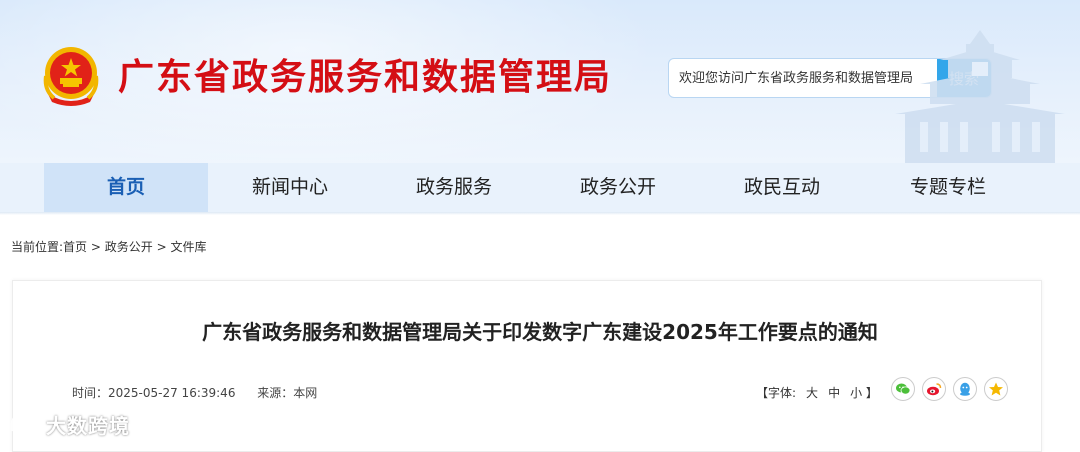 The width and height of the screenshot is (1080, 452). Describe the element at coordinates (37, 247) in the screenshot. I see `breadcrumb-prefix: 当前位置:` at that location.